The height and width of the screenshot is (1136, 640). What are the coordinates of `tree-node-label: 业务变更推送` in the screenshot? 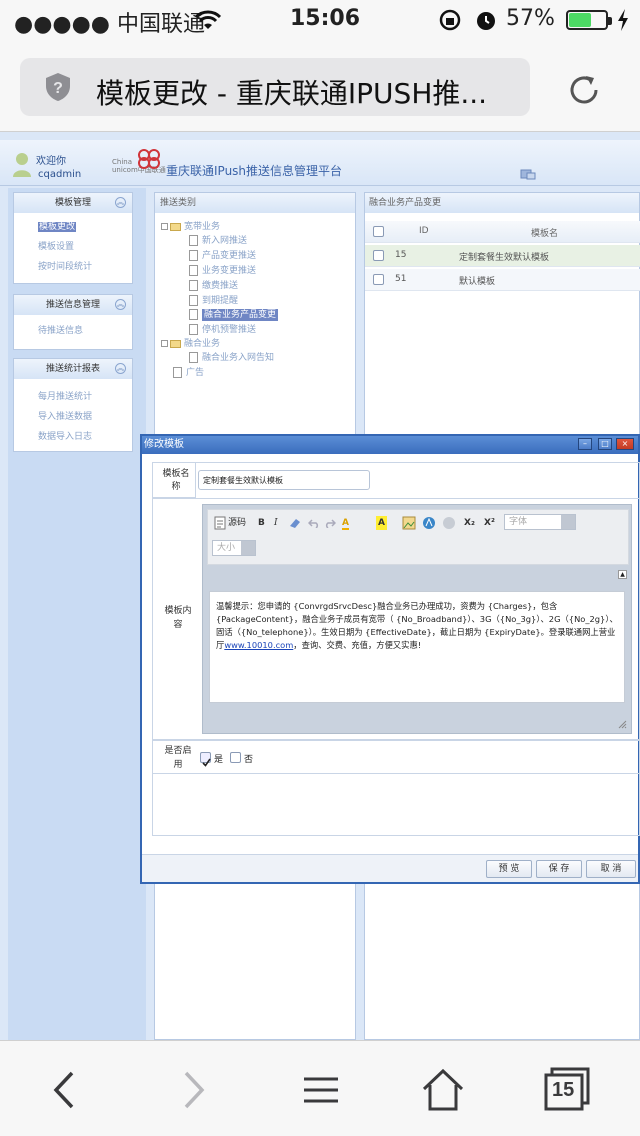 It's located at (229, 271).